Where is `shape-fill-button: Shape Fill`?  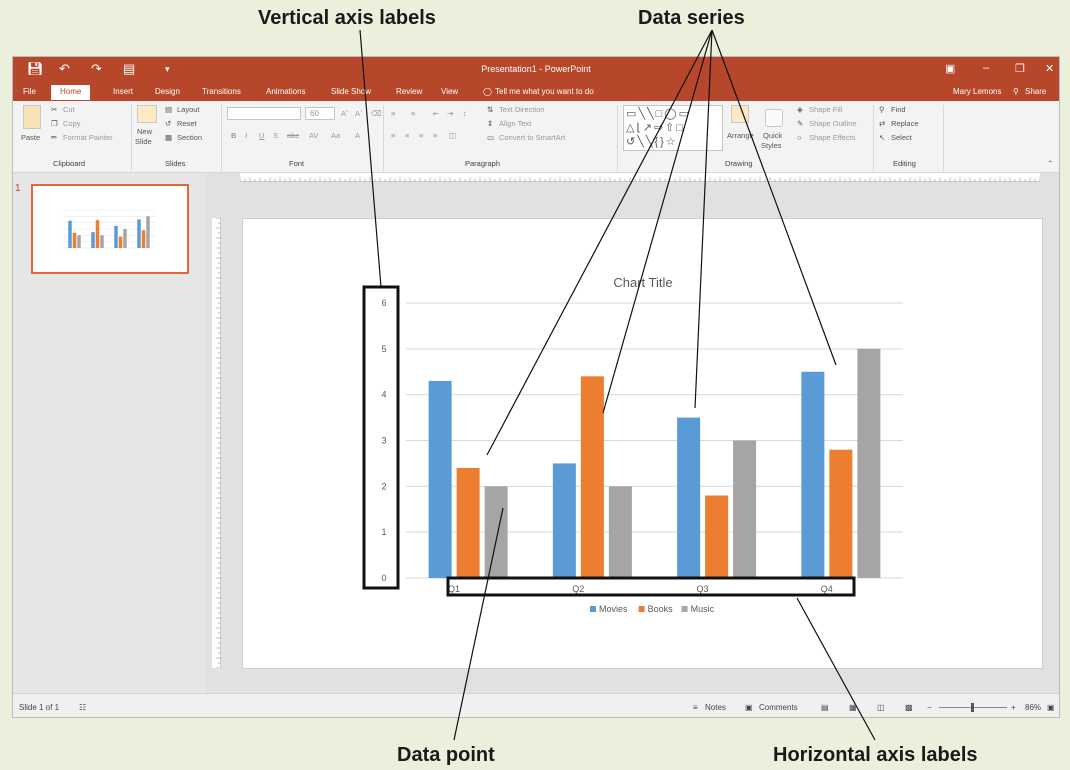 shape-fill-button: Shape Fill is located at coordinates (825, 110).